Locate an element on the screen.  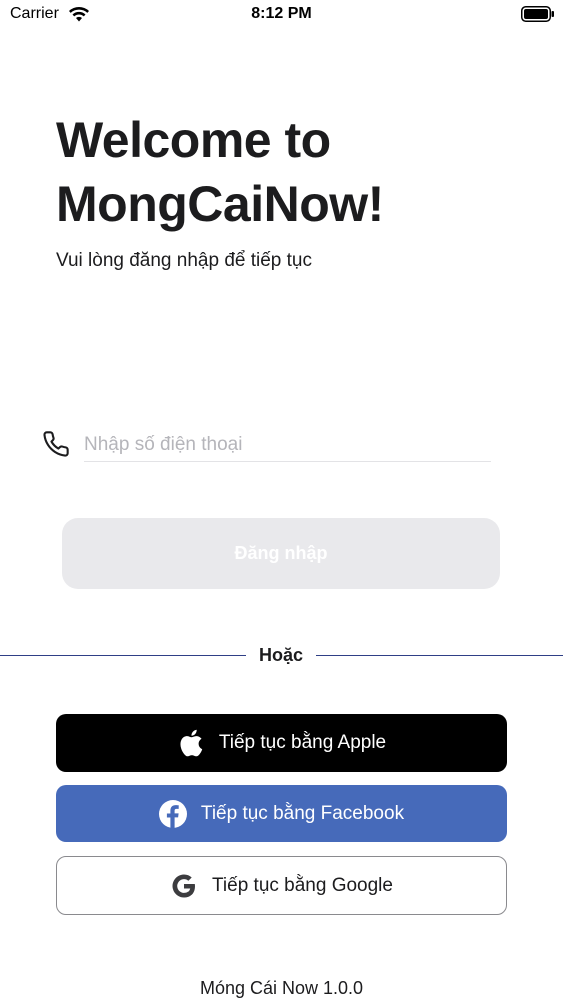
battery-icon is located at coordinates (537, 14).